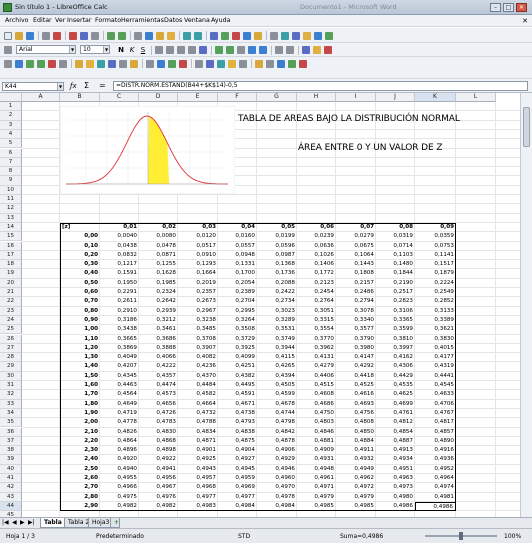 This screenshot has height=543, width=532. What do you see at coordinates (158, 292) in the screenshot?
I see `table-cell: 0,2324` at bounding box center [158, 292].